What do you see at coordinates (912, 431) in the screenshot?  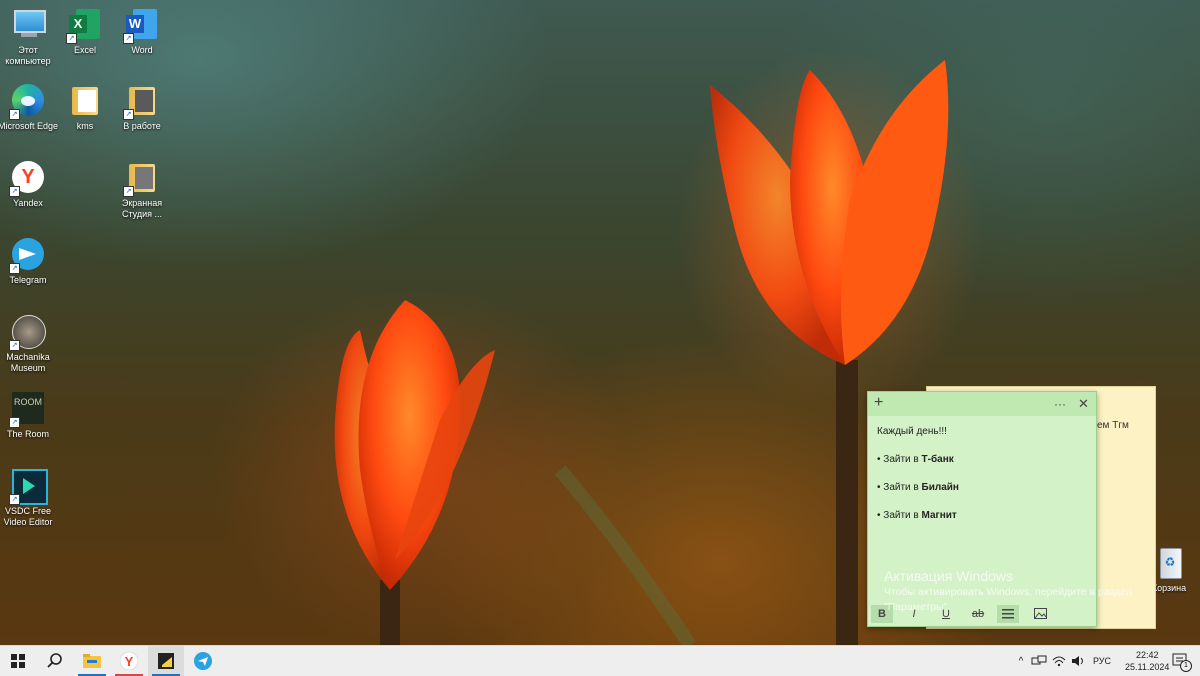 I see `note-heading: Каждый день!!!` at bounding box center [912, 431].